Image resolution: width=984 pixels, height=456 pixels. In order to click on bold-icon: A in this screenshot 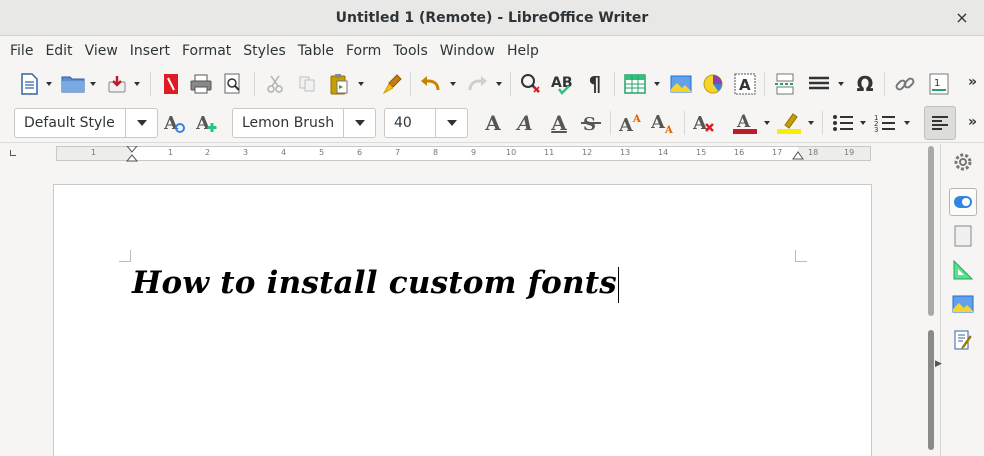, I will do `click(493, 123)`.